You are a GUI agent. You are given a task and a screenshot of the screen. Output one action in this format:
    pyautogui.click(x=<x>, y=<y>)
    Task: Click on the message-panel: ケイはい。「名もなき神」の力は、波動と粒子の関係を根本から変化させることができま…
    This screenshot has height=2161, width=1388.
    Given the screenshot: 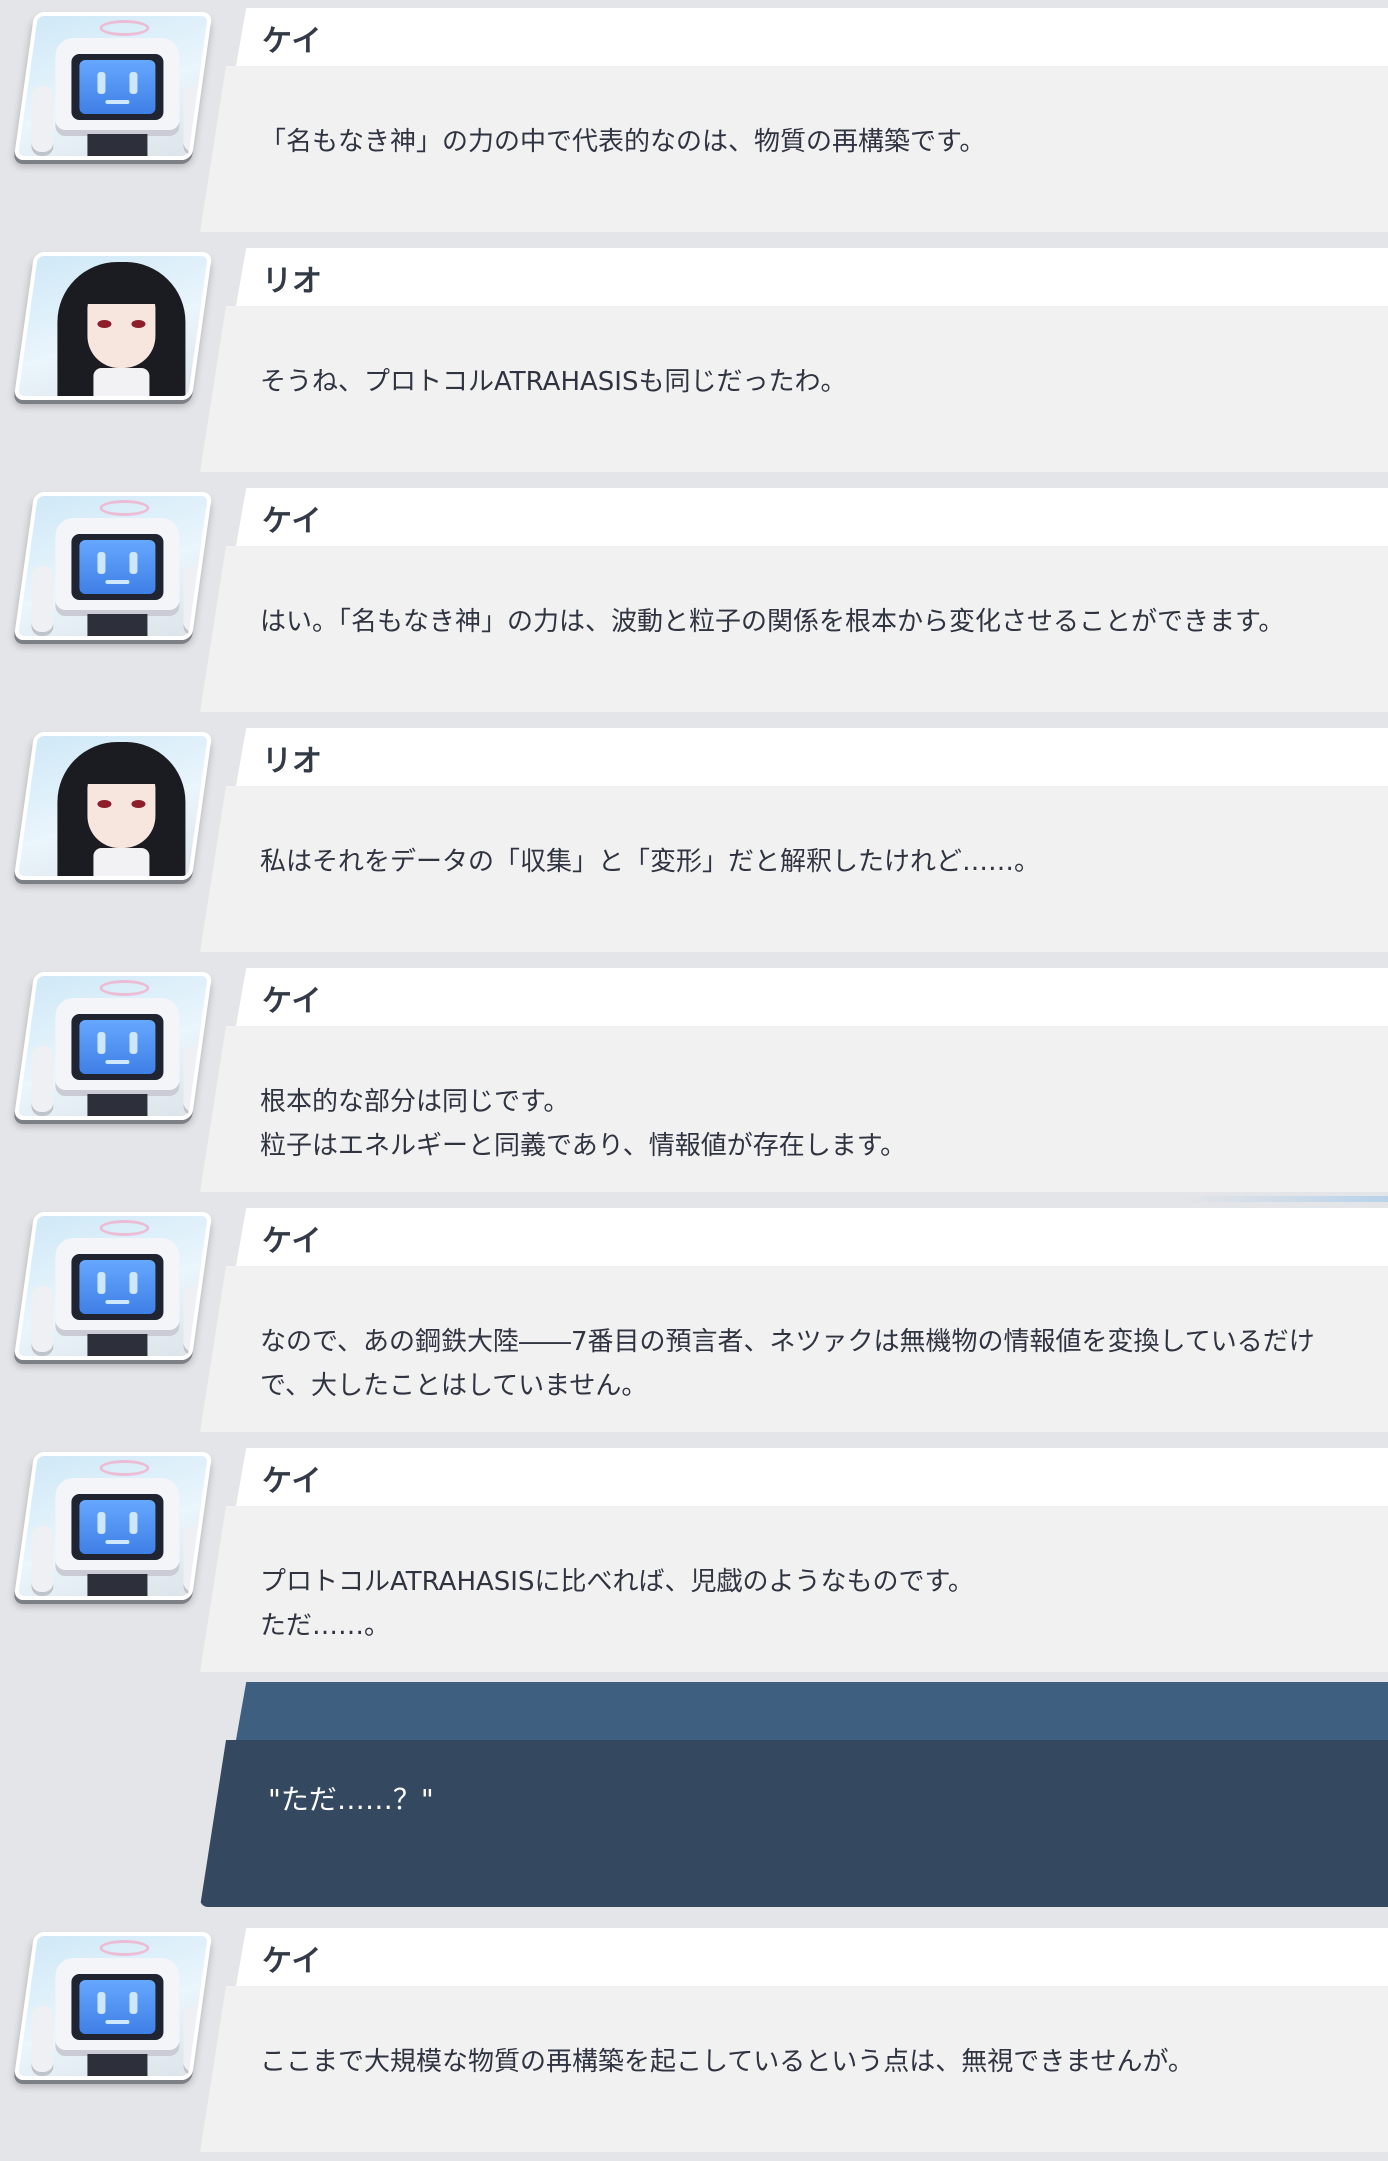 What is the action you would take?
    pyautogui.click(x=794, y=597)
    